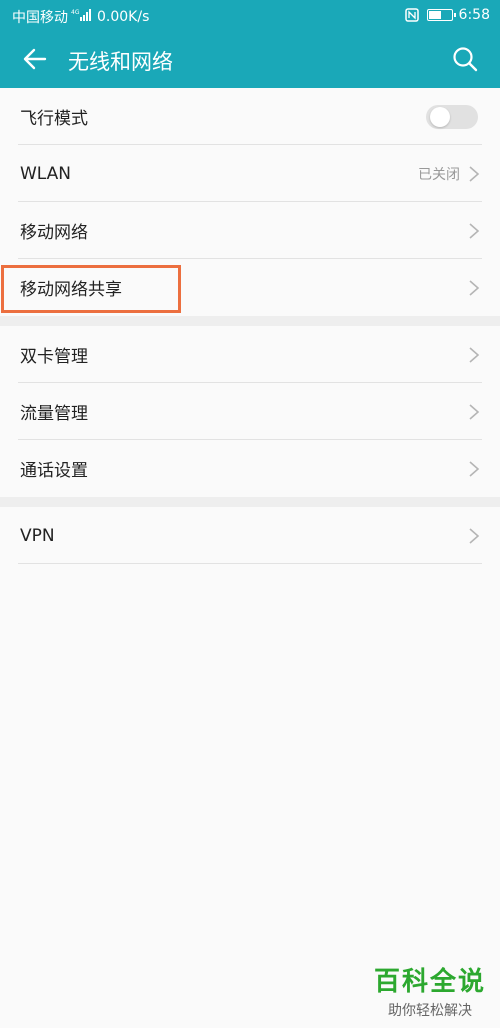 The image size is (500, 1028). I want to click on airplane-mode-toggle, so click(452, 116).